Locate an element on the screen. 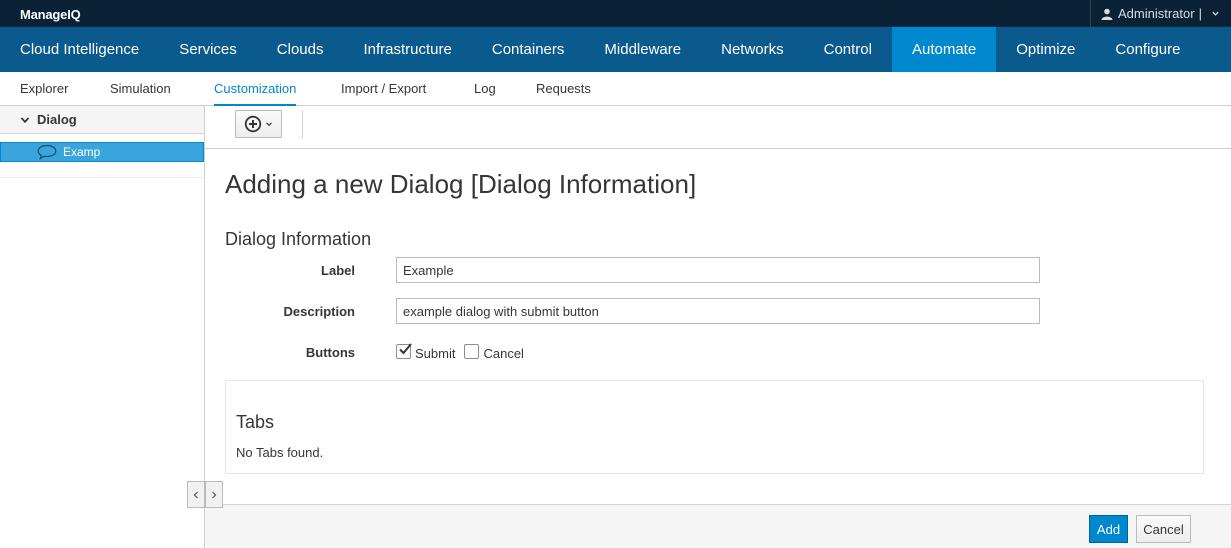 The width and height of the screenshot is (1231, 548). expand-sidebar-button is located at coordinates (214, 494).